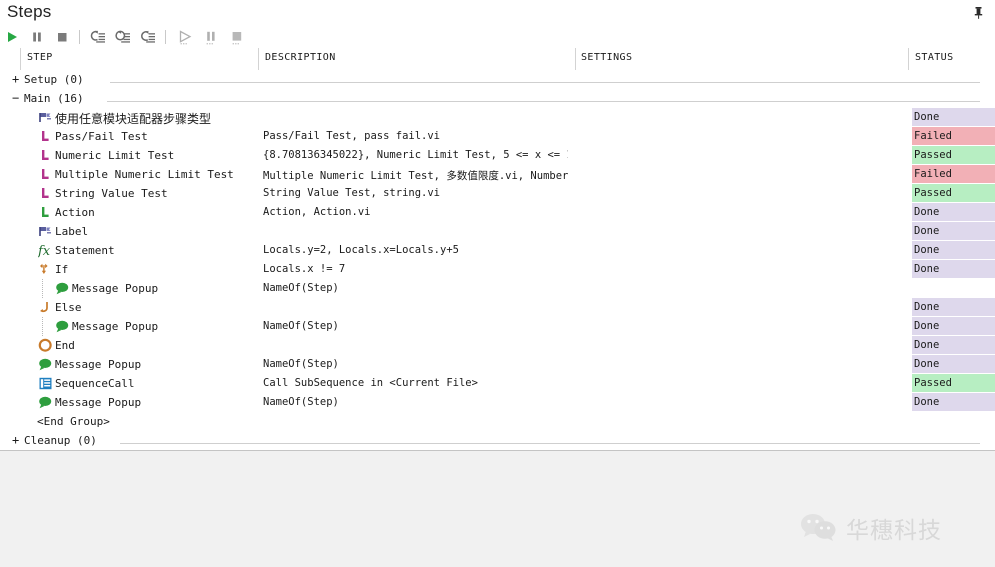 This screenshot has width=995, height=567. Describe the element at coordinates (497, 440) in the screenshot. I see `group-row-cleanup: Cleanup (0) +` at that location.